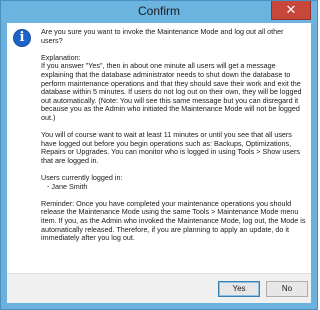 The image size is (320, 310). I want to click on no-button: No, so click(287, 289).